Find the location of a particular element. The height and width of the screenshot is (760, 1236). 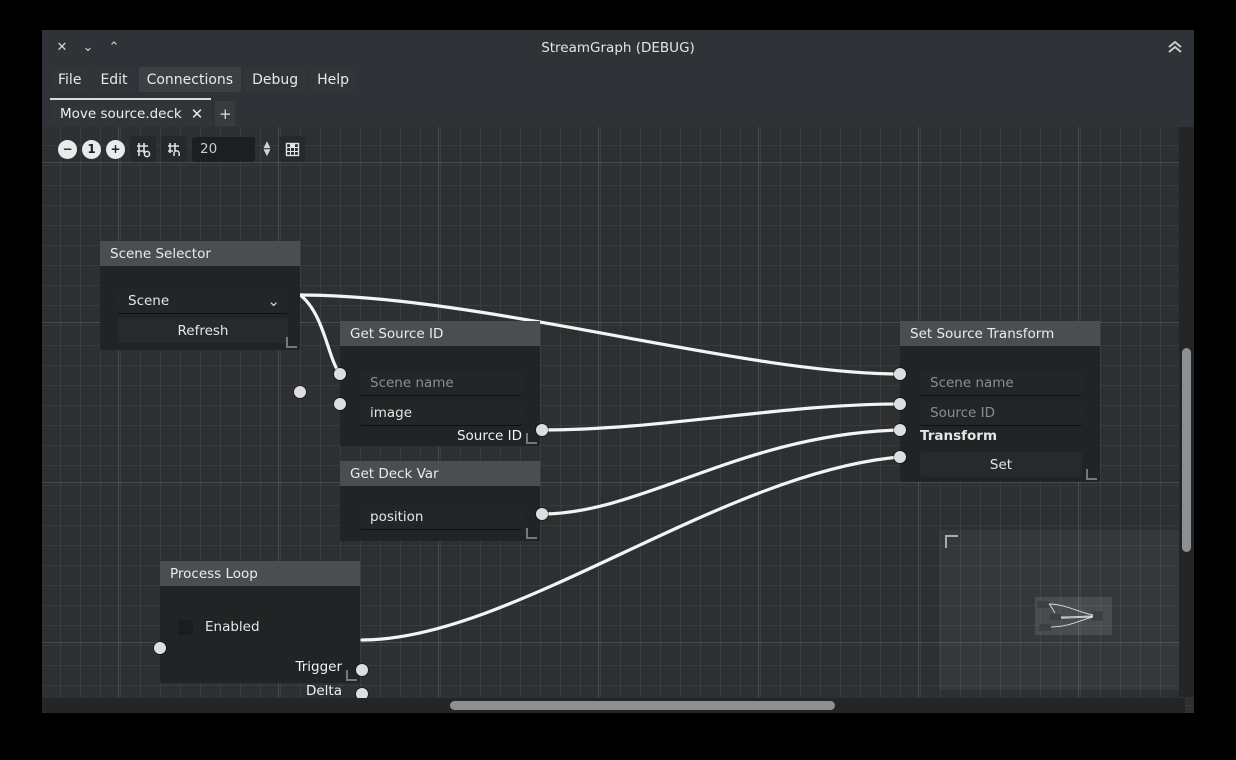

port-process-loop-enabled is located at coordinates (160, 648).